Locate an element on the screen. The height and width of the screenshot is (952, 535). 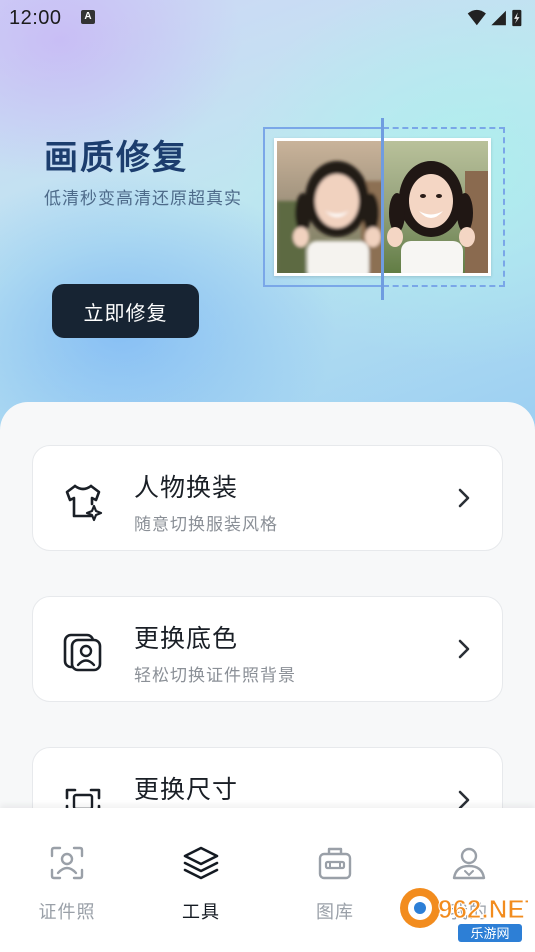
tab-tools: 工具 is located at coordinates (201, 884).